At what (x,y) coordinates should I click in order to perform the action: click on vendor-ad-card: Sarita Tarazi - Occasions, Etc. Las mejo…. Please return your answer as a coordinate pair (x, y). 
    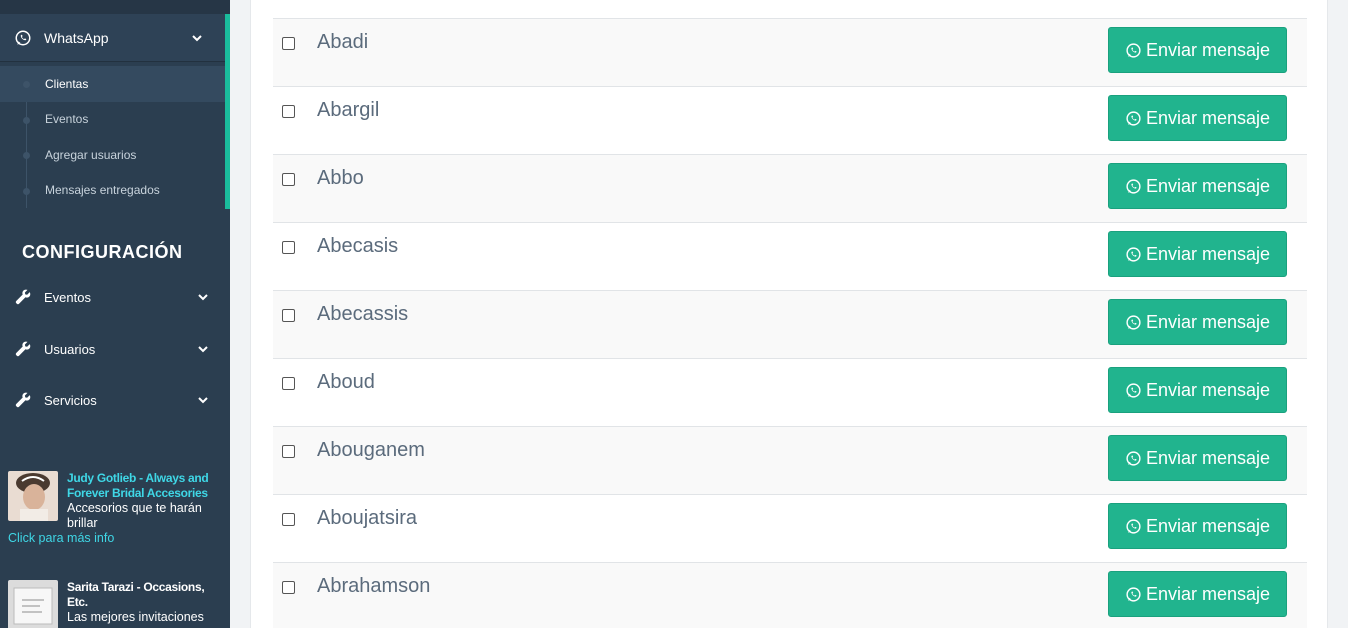
    Looking at the image, I should click on (116, 604).